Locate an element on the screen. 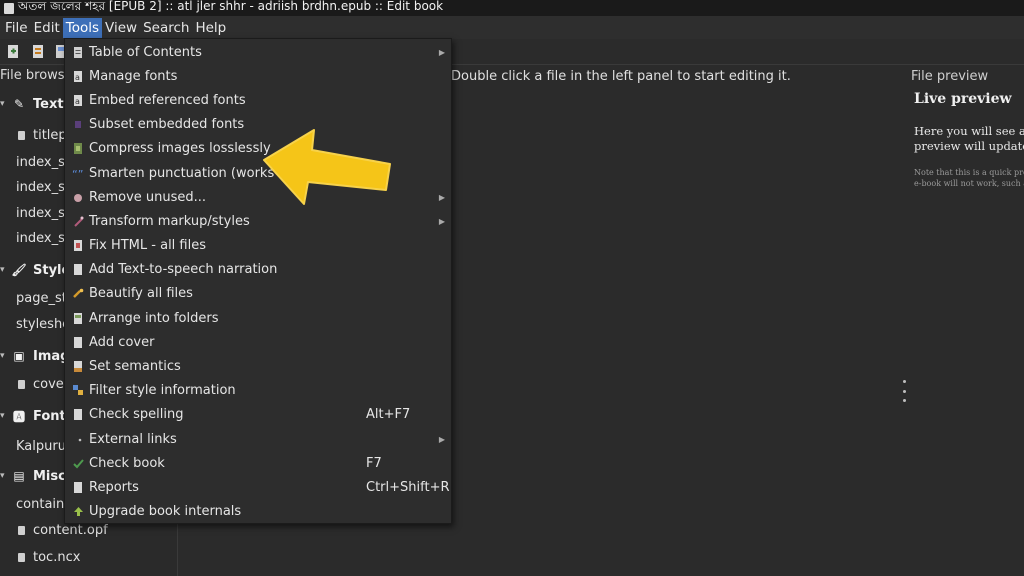 The image size is (1024, 576). menu-item-remove-unused: Remove unused... ▶ is located at coordinates (258, 197).